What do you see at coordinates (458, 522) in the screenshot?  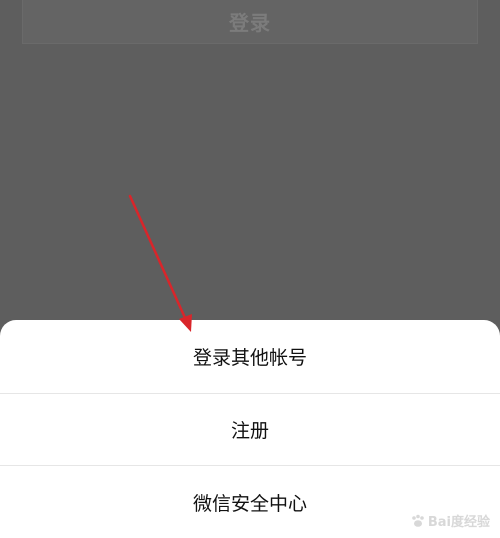 I see `watermark-text: Bai度经验` at bounding box center [458, 522].